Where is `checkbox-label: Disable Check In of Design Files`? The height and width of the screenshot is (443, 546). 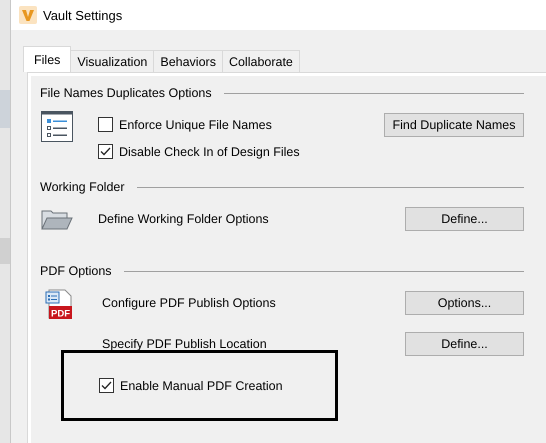
checkbox-label: Disable Check In of Design Files is located at coordinates (321, 151).